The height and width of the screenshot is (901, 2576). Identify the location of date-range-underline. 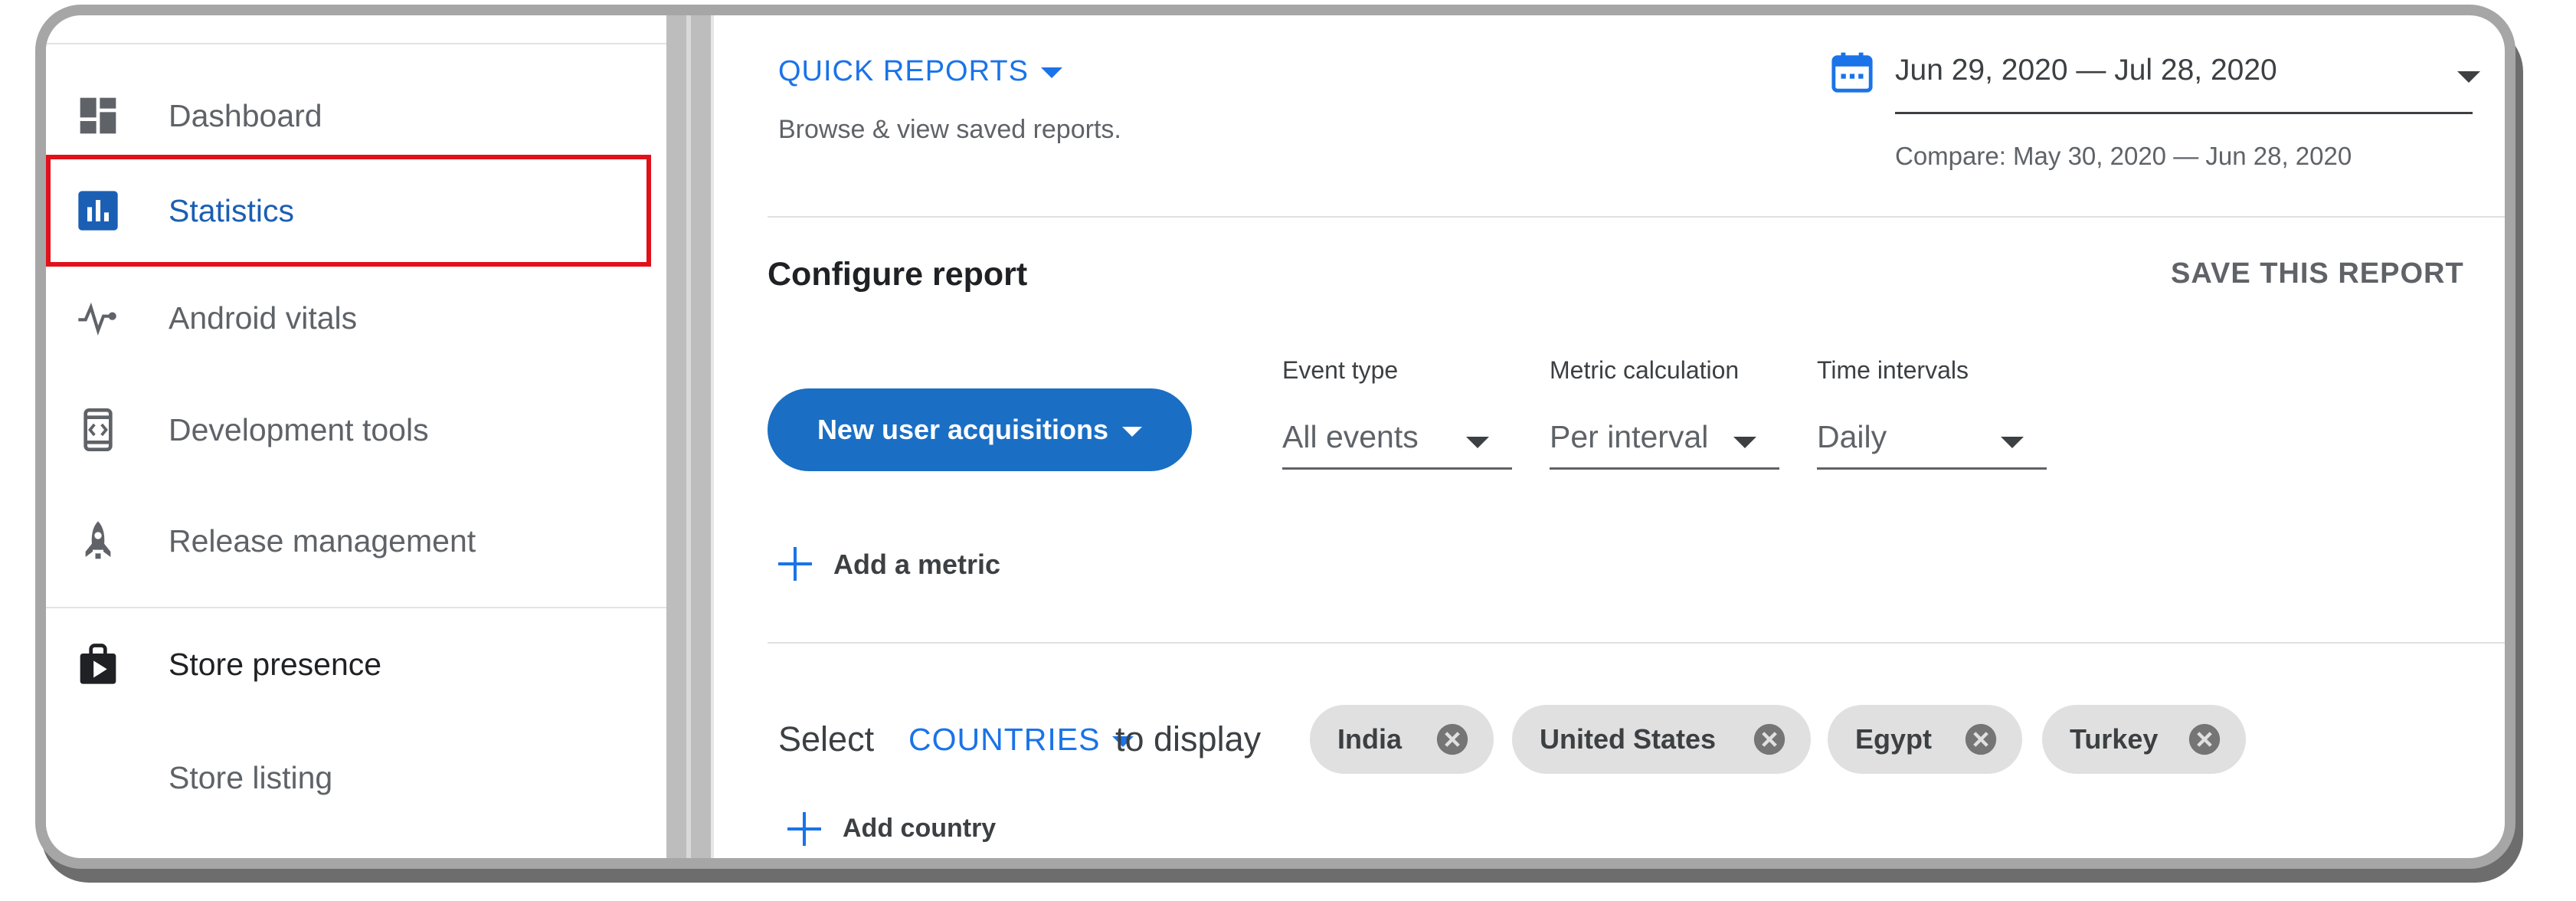
(2184, 113).